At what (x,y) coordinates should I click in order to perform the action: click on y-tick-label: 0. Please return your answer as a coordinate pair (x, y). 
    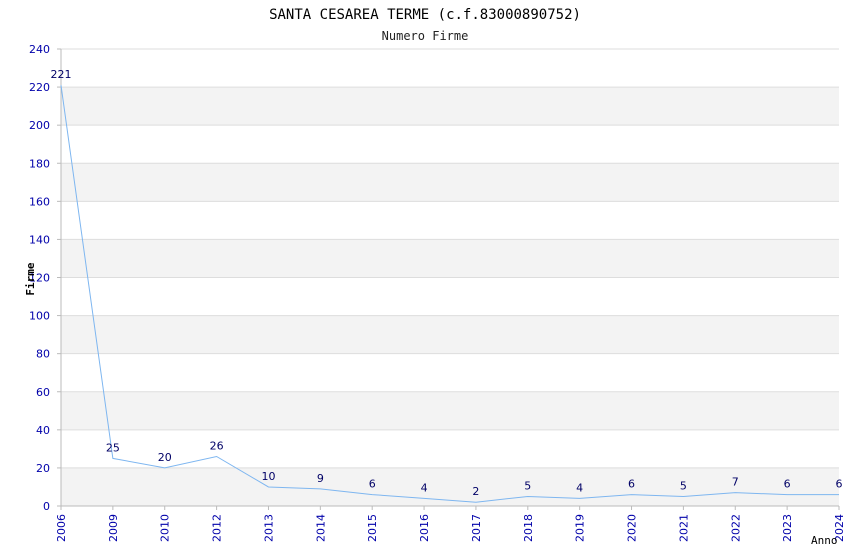
    Looking at the image, I should click on (46, 506).